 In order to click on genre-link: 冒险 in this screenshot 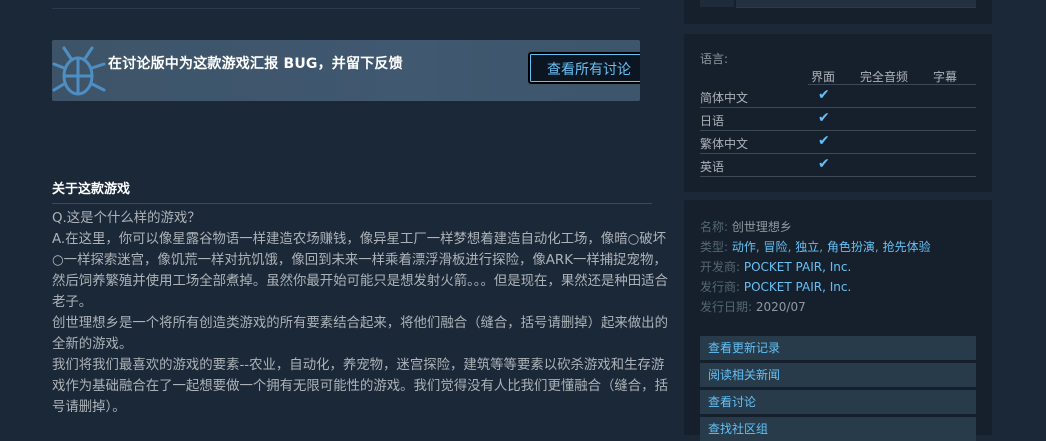, I will do `click(776, 247)`.